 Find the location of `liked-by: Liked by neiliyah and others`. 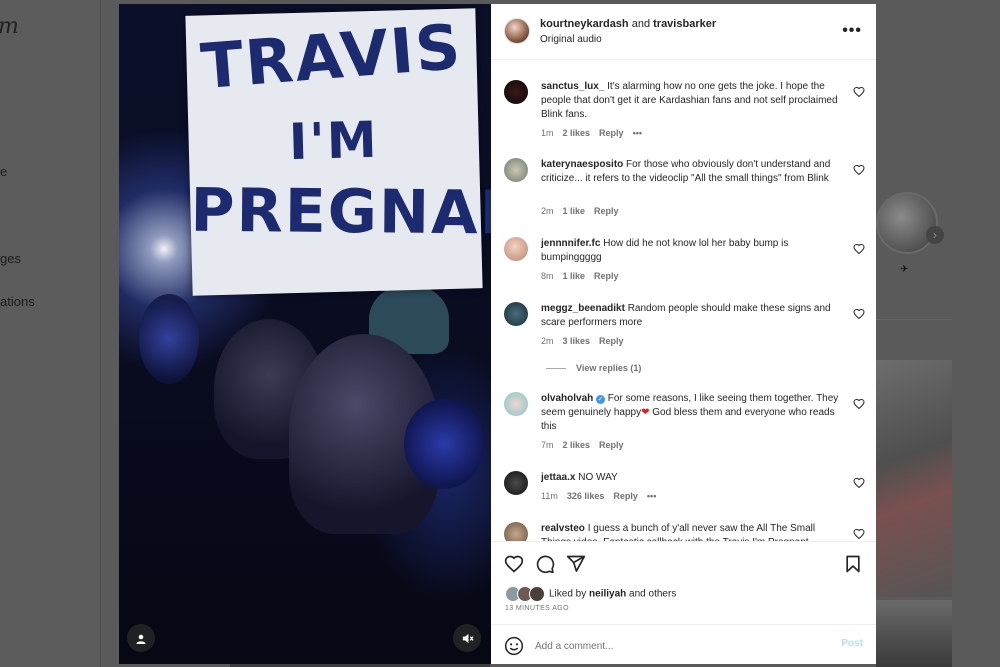

liked-by: Liked by neiliyah and others is located at coordinates (590, 594).